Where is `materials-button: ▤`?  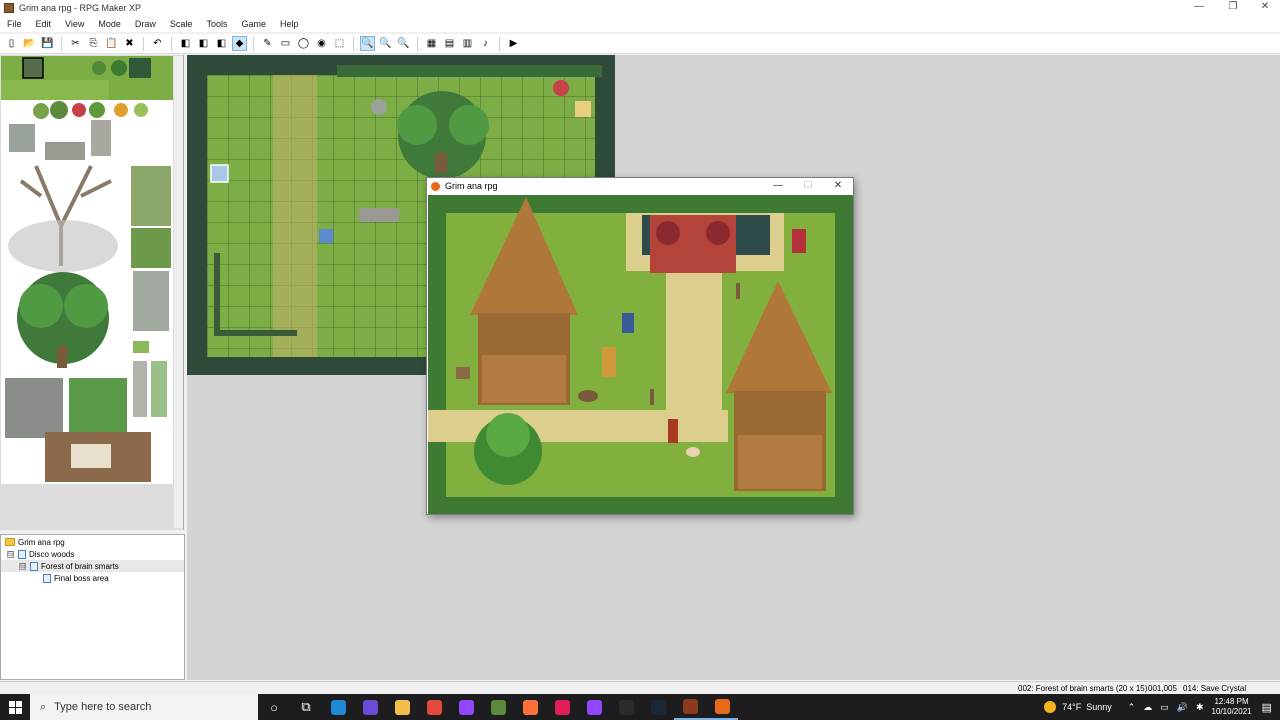 materials-button: ▤ is located at coordinates (449, 43).